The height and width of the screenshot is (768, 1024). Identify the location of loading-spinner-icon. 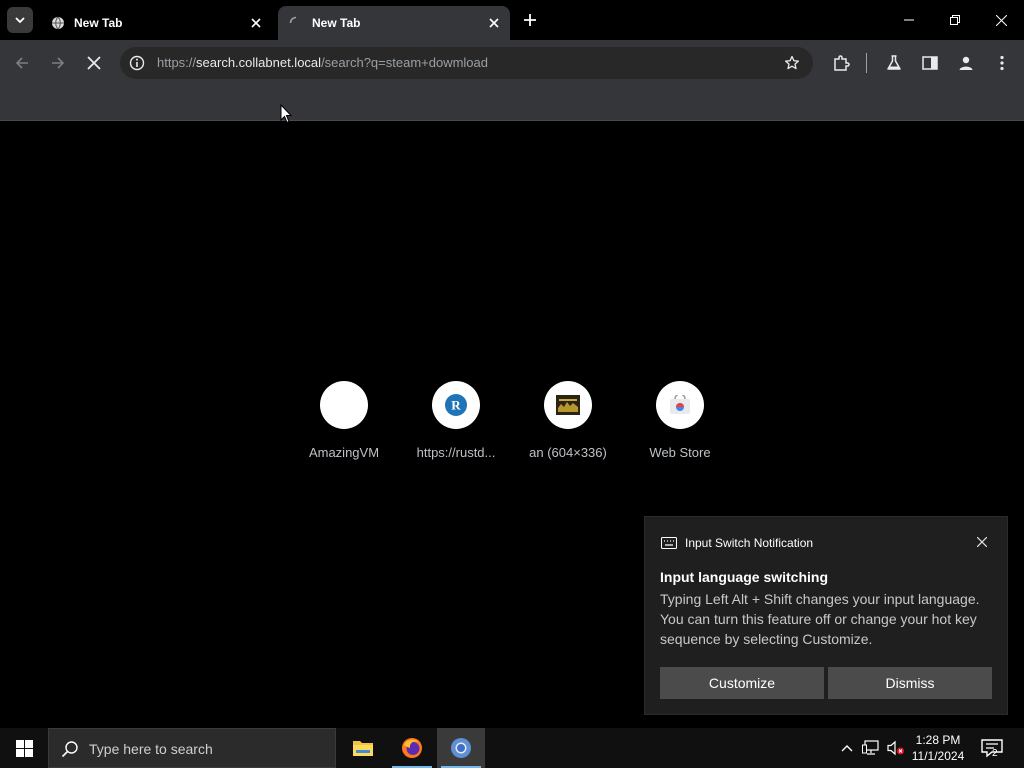
(296, 23).